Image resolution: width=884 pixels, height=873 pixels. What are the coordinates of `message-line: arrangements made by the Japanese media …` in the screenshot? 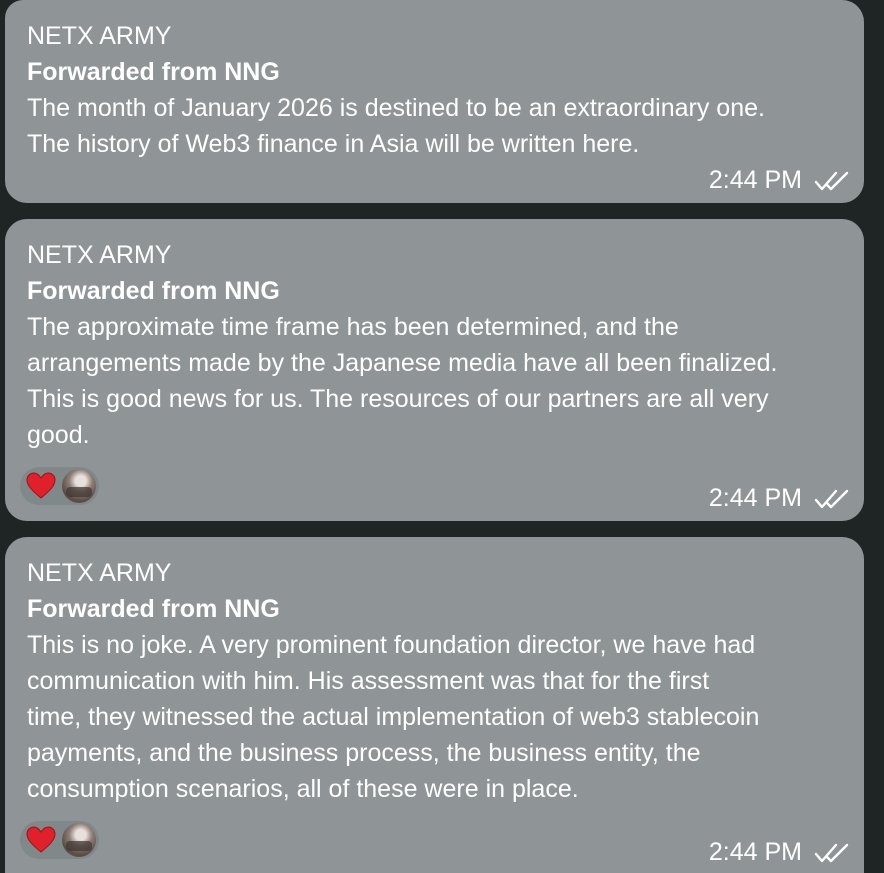 It's located at (402, 363).